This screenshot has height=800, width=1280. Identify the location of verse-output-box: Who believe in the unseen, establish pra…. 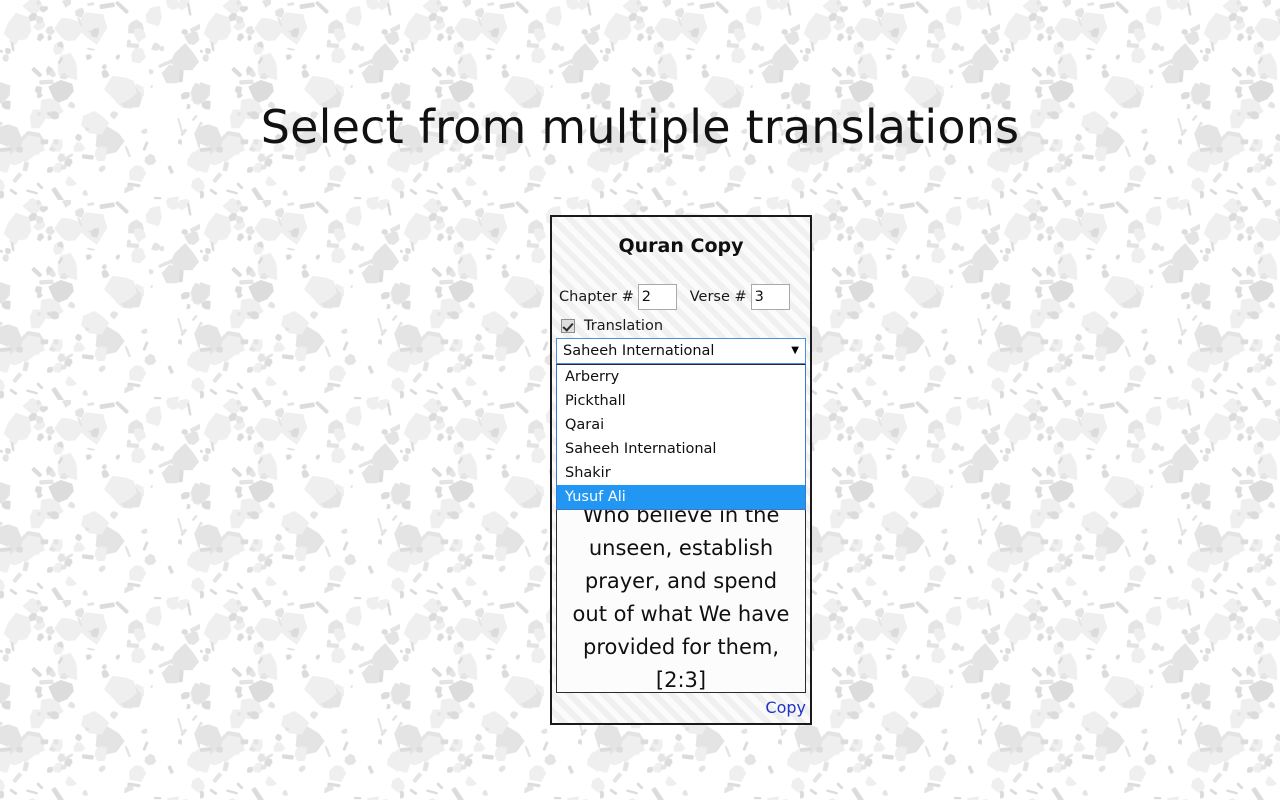
(681, 594).